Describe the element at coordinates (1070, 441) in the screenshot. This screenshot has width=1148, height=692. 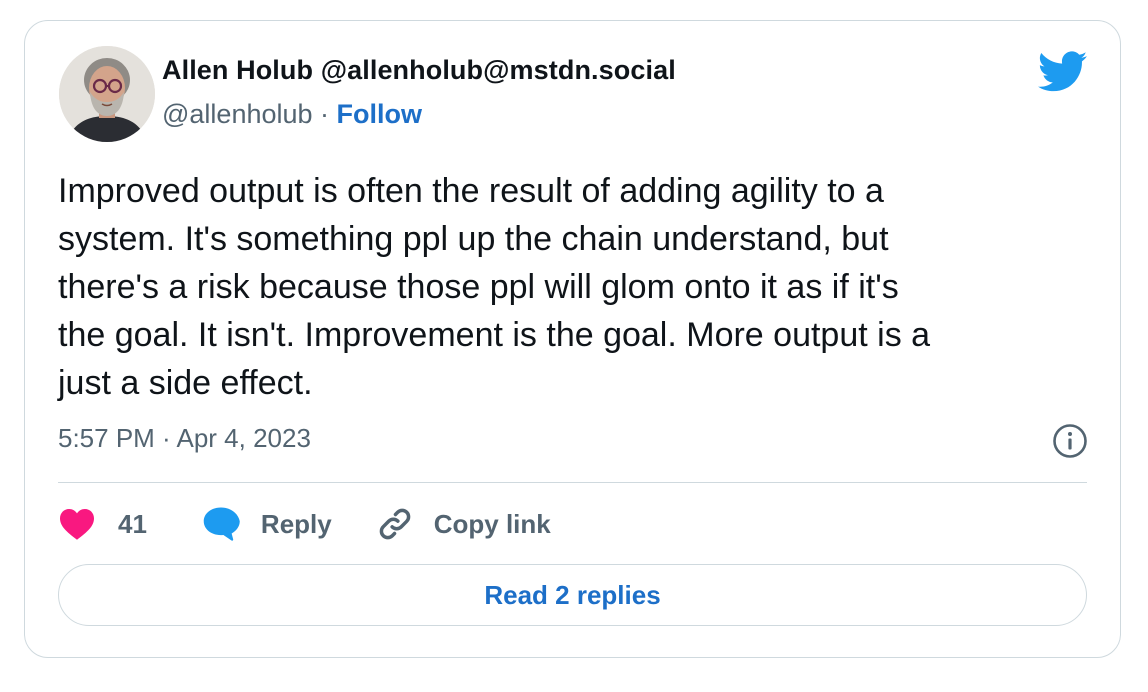
I see `info-icon` at that location.